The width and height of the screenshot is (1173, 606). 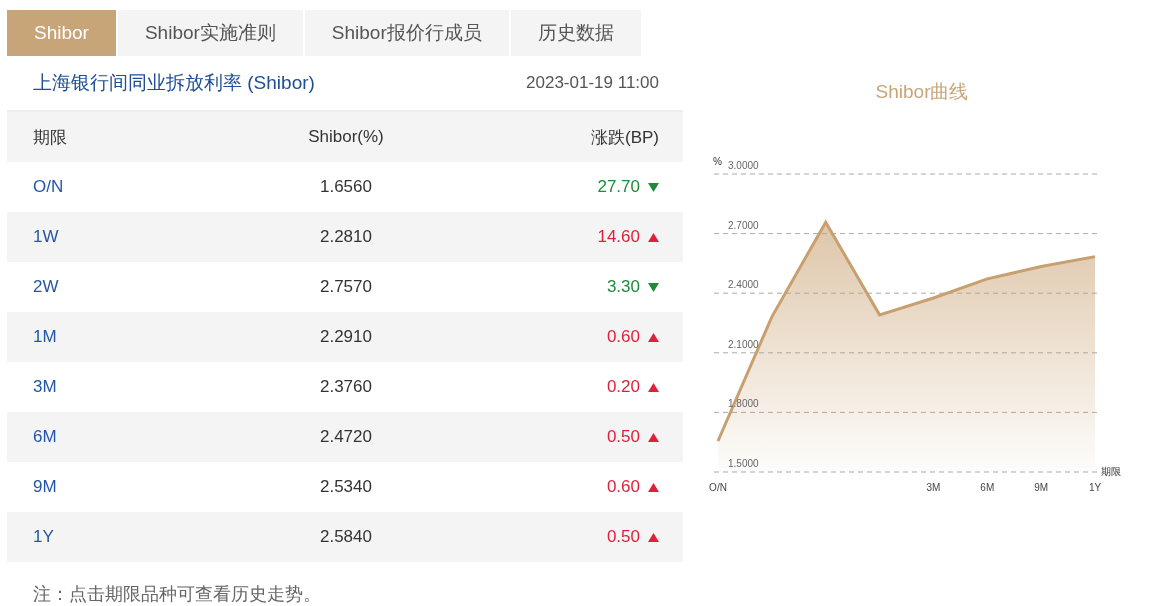 What do you see at coordinates (346, 337) in the screenshot?
I see `rate-cell: 2.2910` at bounding box center [346, 337].